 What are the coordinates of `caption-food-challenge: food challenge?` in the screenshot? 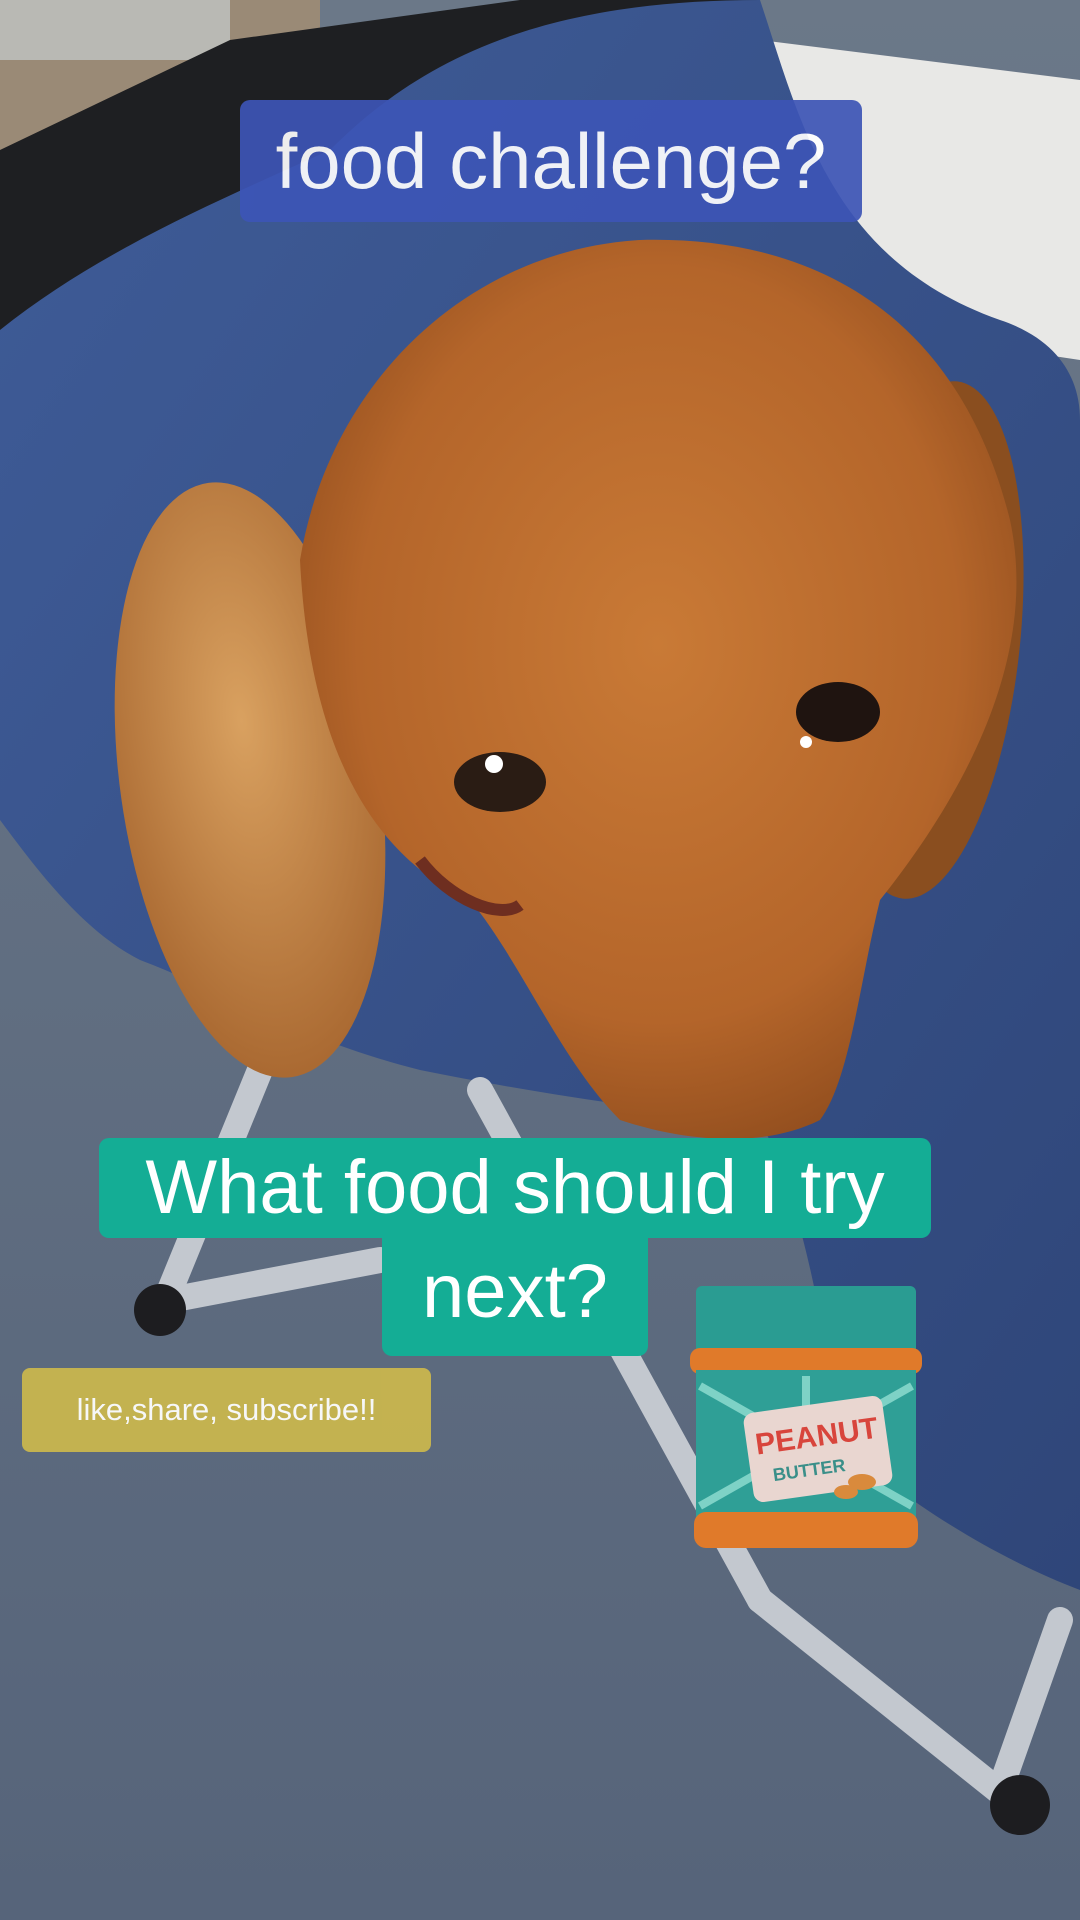 It's located at (551, 161).